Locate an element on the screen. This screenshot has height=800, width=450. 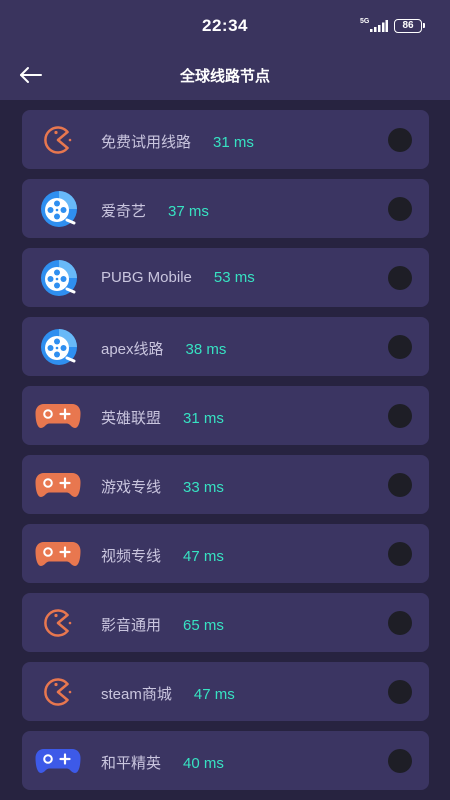
route-latency: 65 ms is located at coordinates (203, 625).